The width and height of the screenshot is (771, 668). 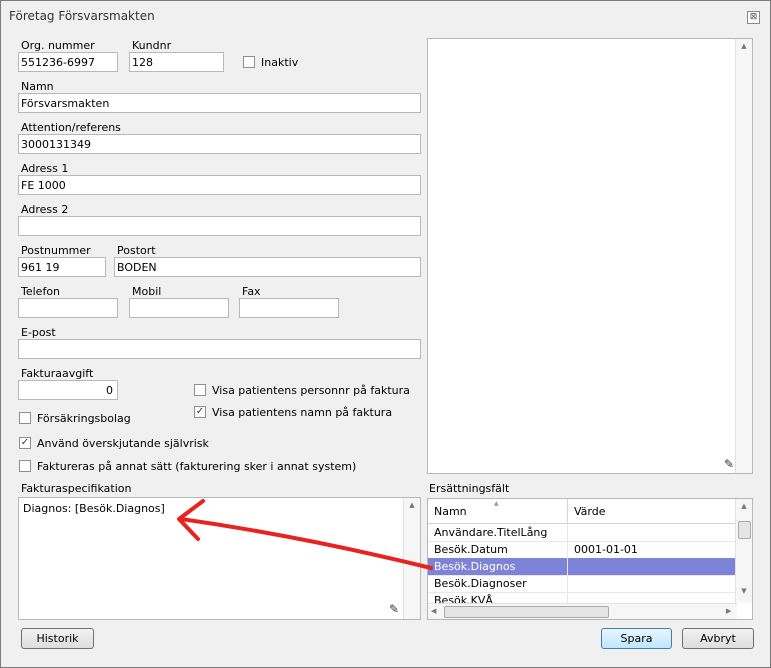 What do you see at coordinates (305, 534) in the screenshot?
I see `annotation-arrow` at bounding box center [305, 534].